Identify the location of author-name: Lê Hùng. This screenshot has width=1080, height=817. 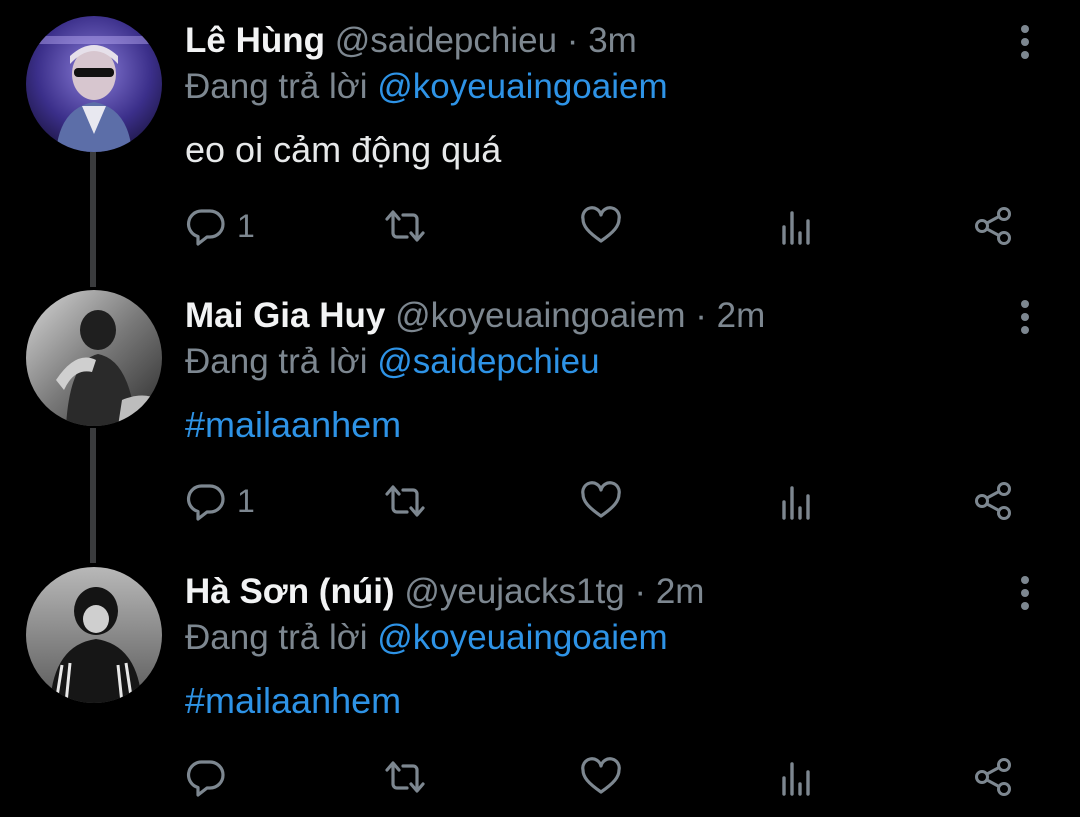
(255, 40).